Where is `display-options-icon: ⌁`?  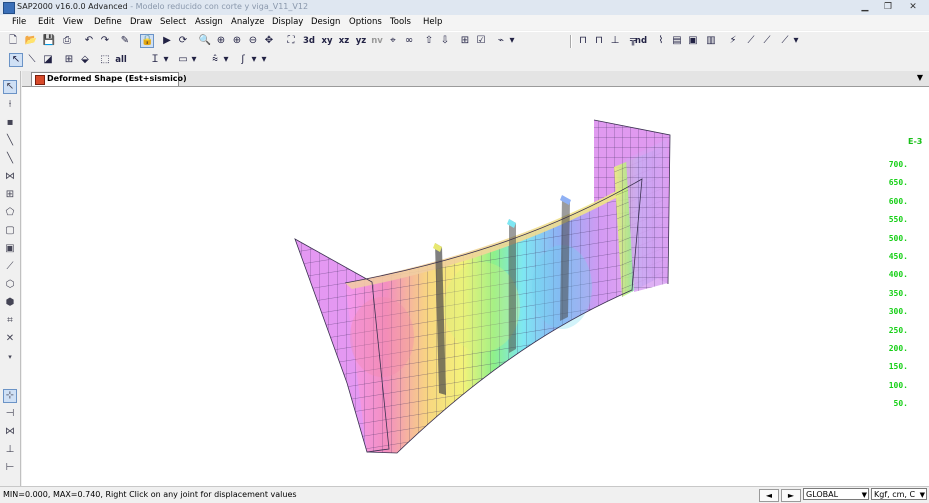
display-options-icon: ⌁ is located at coordinates (501, 41).